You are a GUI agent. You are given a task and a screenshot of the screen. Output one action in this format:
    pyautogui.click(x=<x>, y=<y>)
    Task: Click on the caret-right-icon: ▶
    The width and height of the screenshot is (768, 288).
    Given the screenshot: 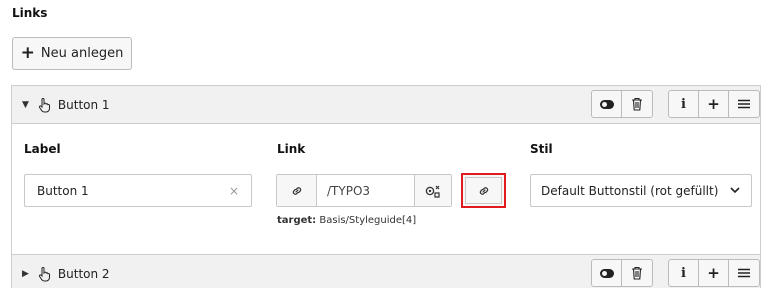 What is the action you would take?
    pyautogui.click(x=25, y=274)
    